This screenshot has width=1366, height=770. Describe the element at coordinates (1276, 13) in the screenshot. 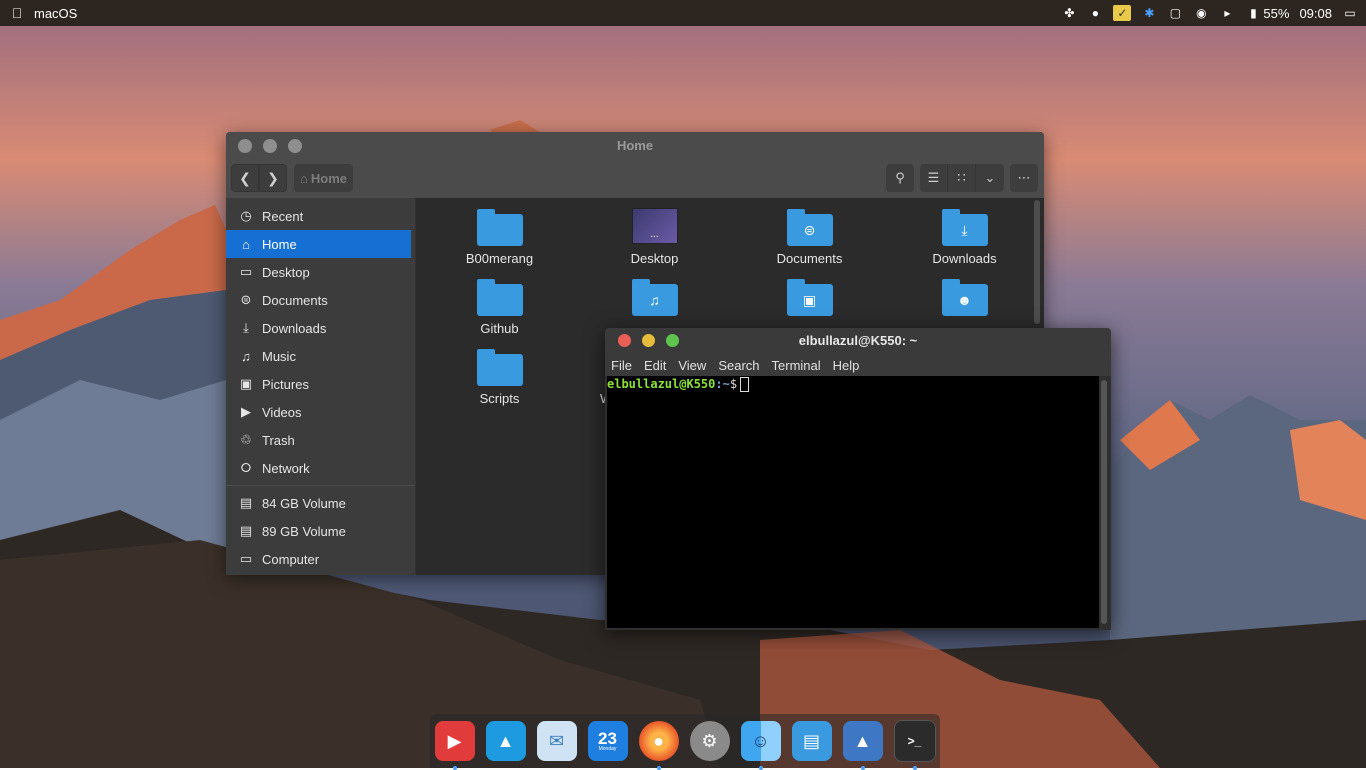

I see `battery-percent: 55%` at that location.